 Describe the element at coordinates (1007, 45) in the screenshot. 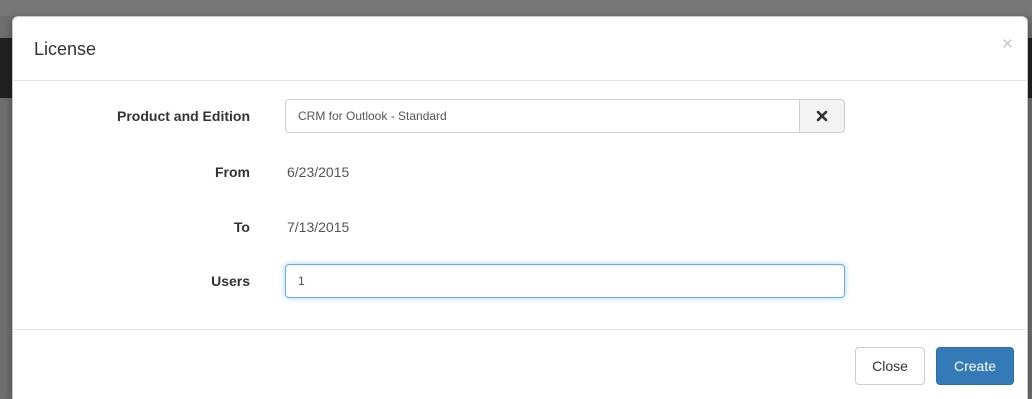

I see `close-icon: ×` at that location.